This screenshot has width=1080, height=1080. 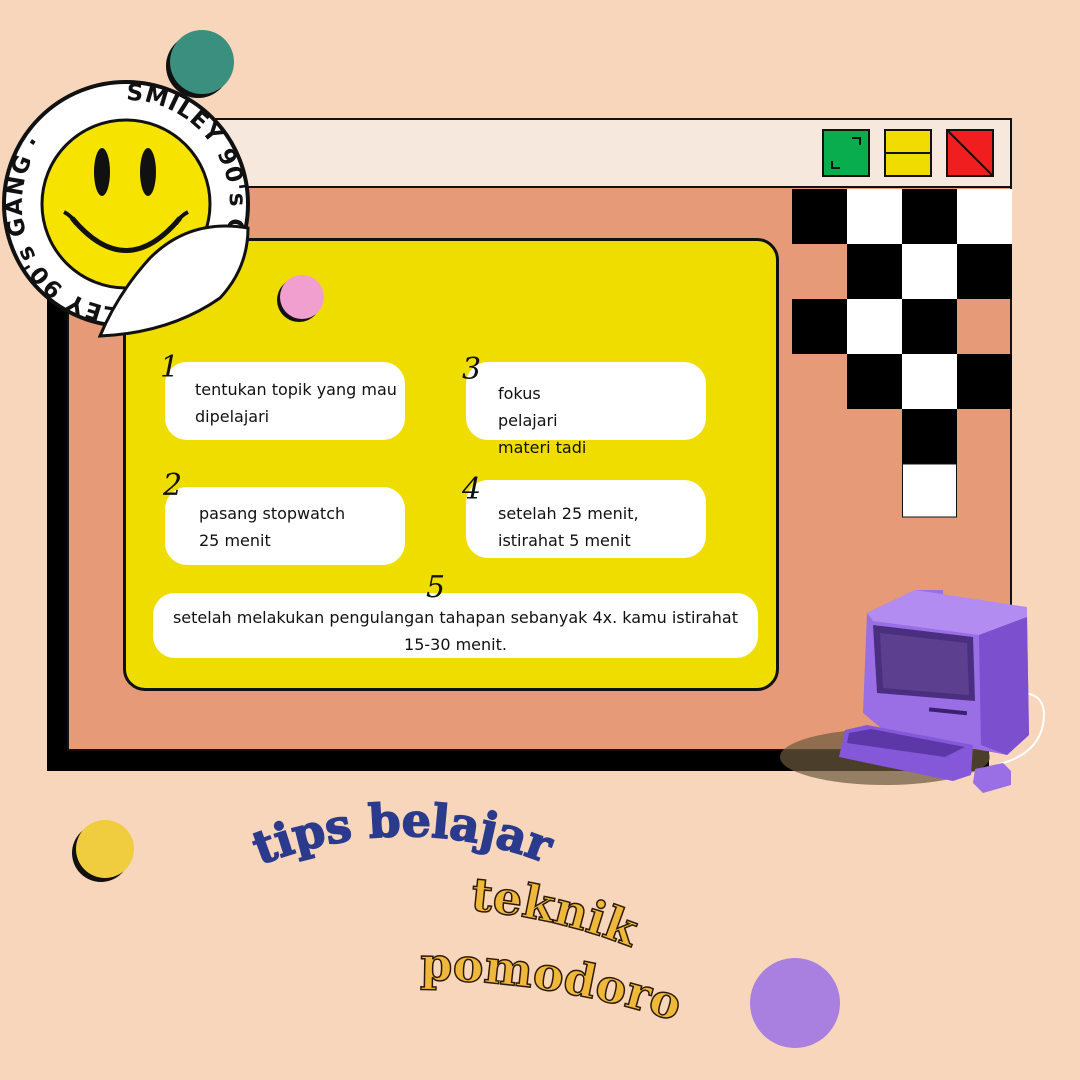 I want to click on step-number-5: 5, so click(x=436, y=587).